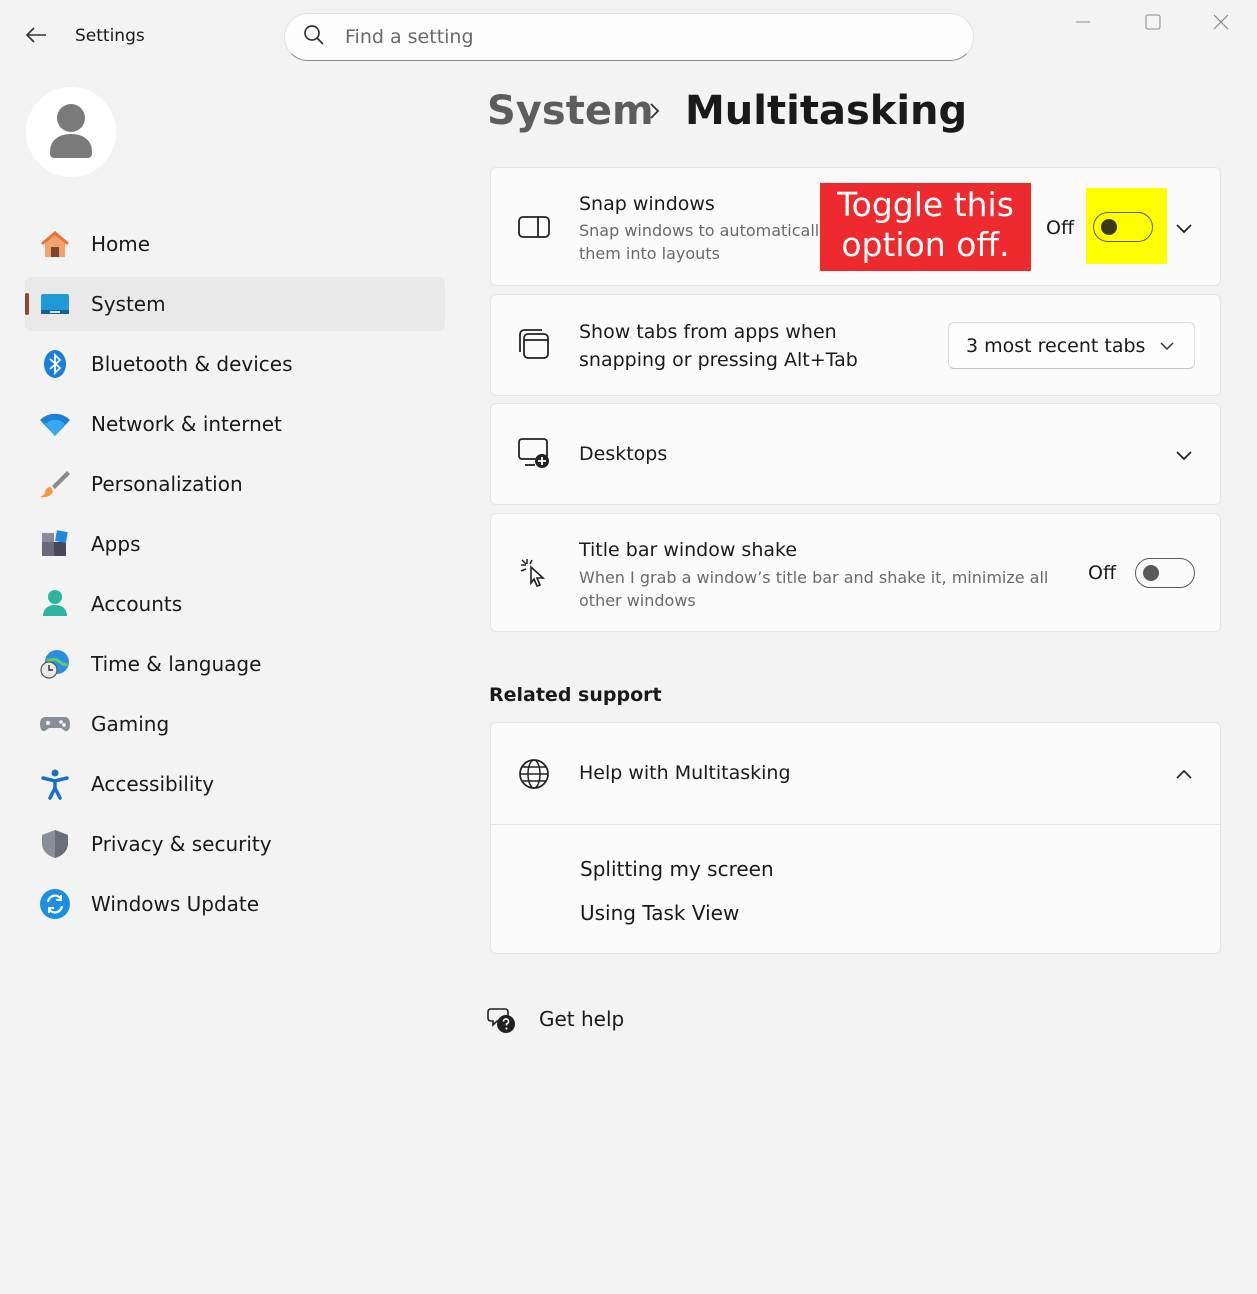 Image resolution: width=1257 pixels, height=1294 pixels. Describe the element at coordinates (235, 544) in the screenshot. I see `nav-item-apps: Apps` at that location.